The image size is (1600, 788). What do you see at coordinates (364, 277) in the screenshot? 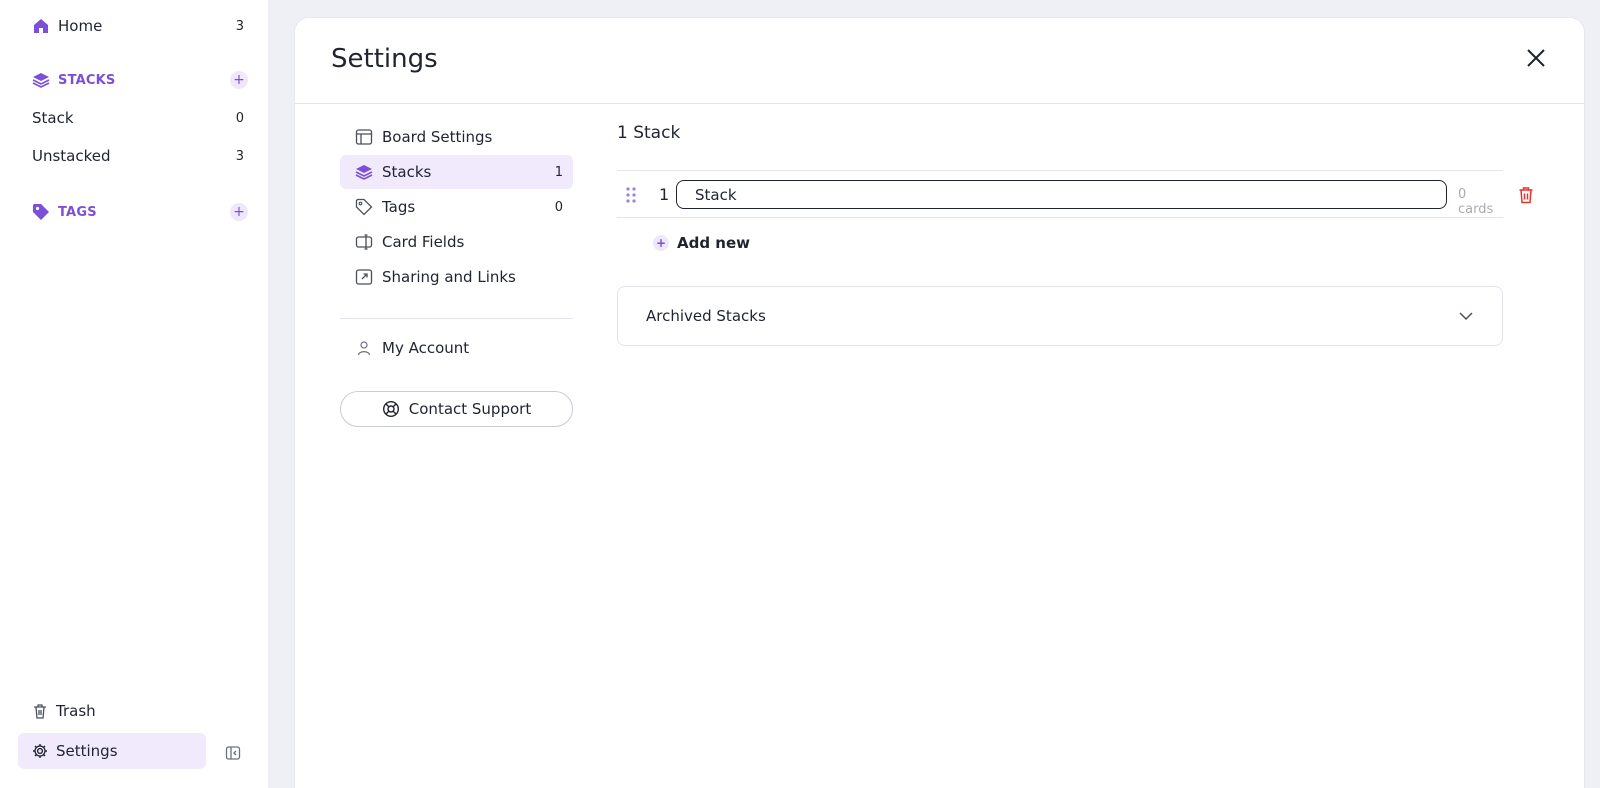
I see `external-link-icon` at bounding box center [364, 277].